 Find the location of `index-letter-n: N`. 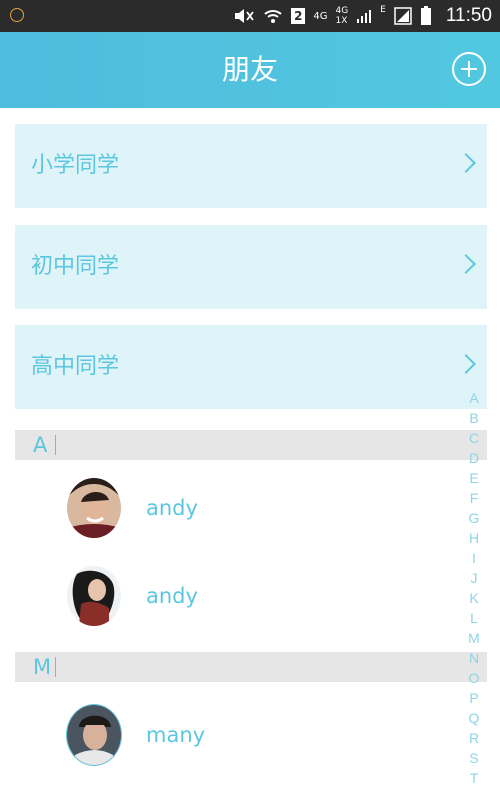

index-letter-n: N is located at coordinates (474, 658).